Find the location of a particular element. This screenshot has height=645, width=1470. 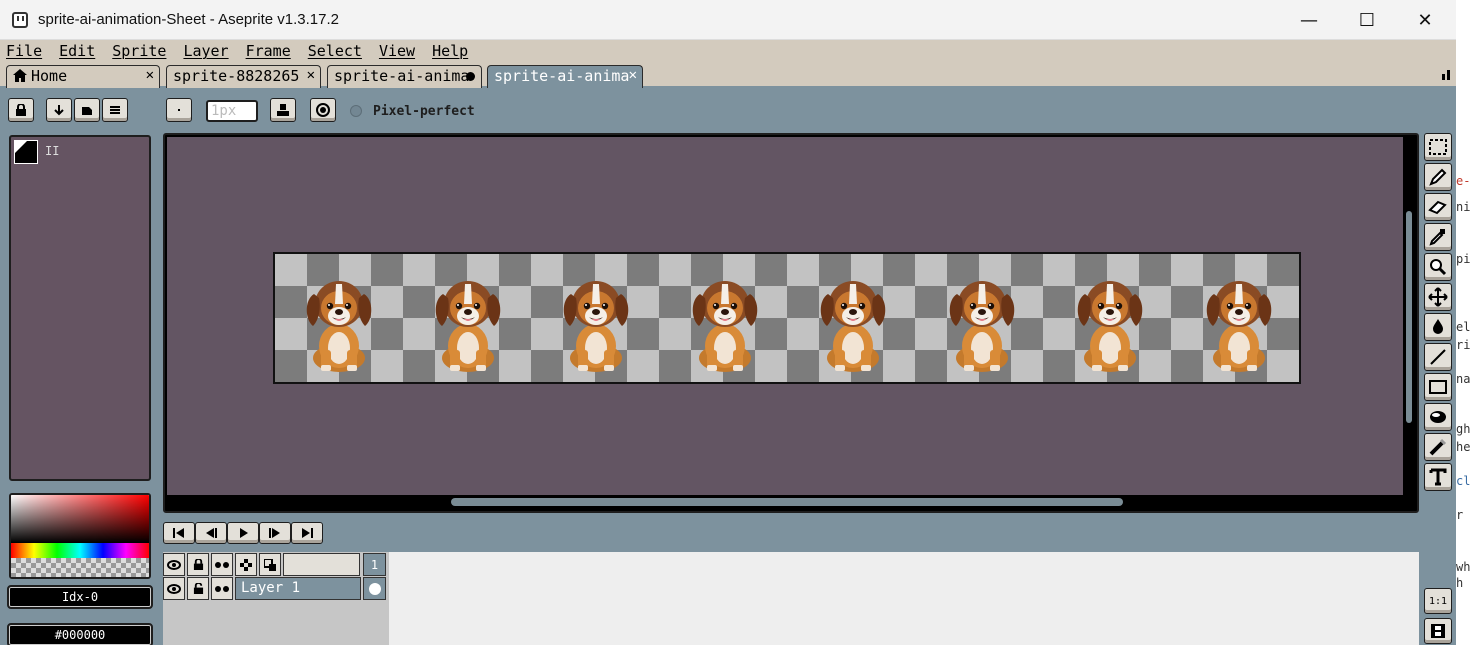

horizontal-scrollbar is located at coordinates (785, 502).